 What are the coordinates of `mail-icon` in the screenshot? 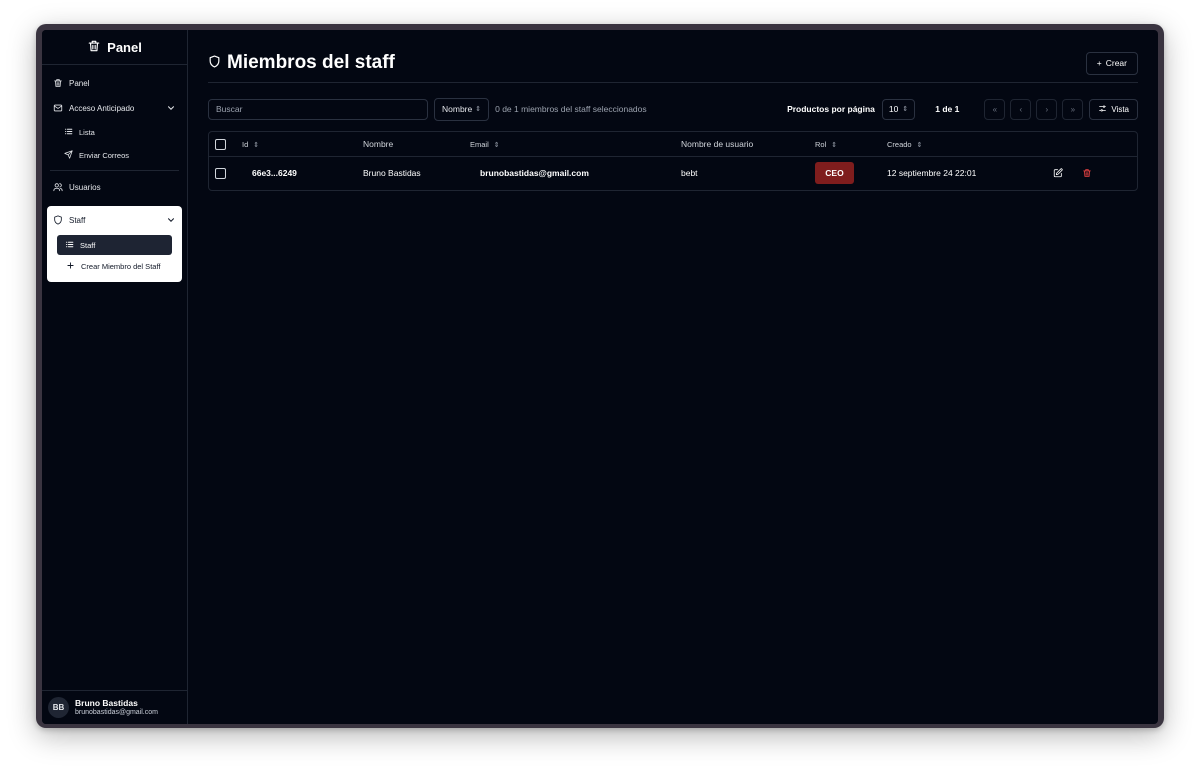 It's located at (58, 109).